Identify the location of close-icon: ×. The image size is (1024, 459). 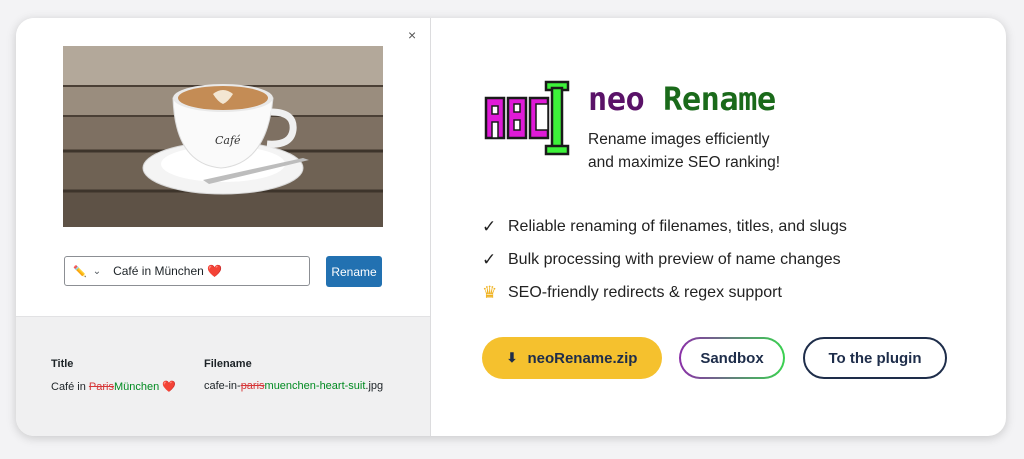
(412, 35).